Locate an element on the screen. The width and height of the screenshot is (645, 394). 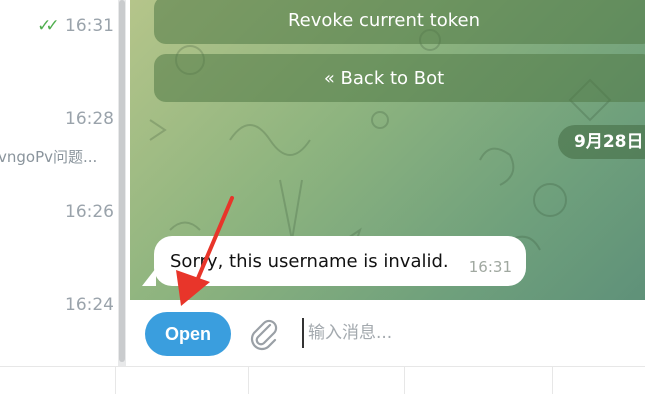
back-to-bot-button: « Back to Bot is located at coordinates (399, 78).